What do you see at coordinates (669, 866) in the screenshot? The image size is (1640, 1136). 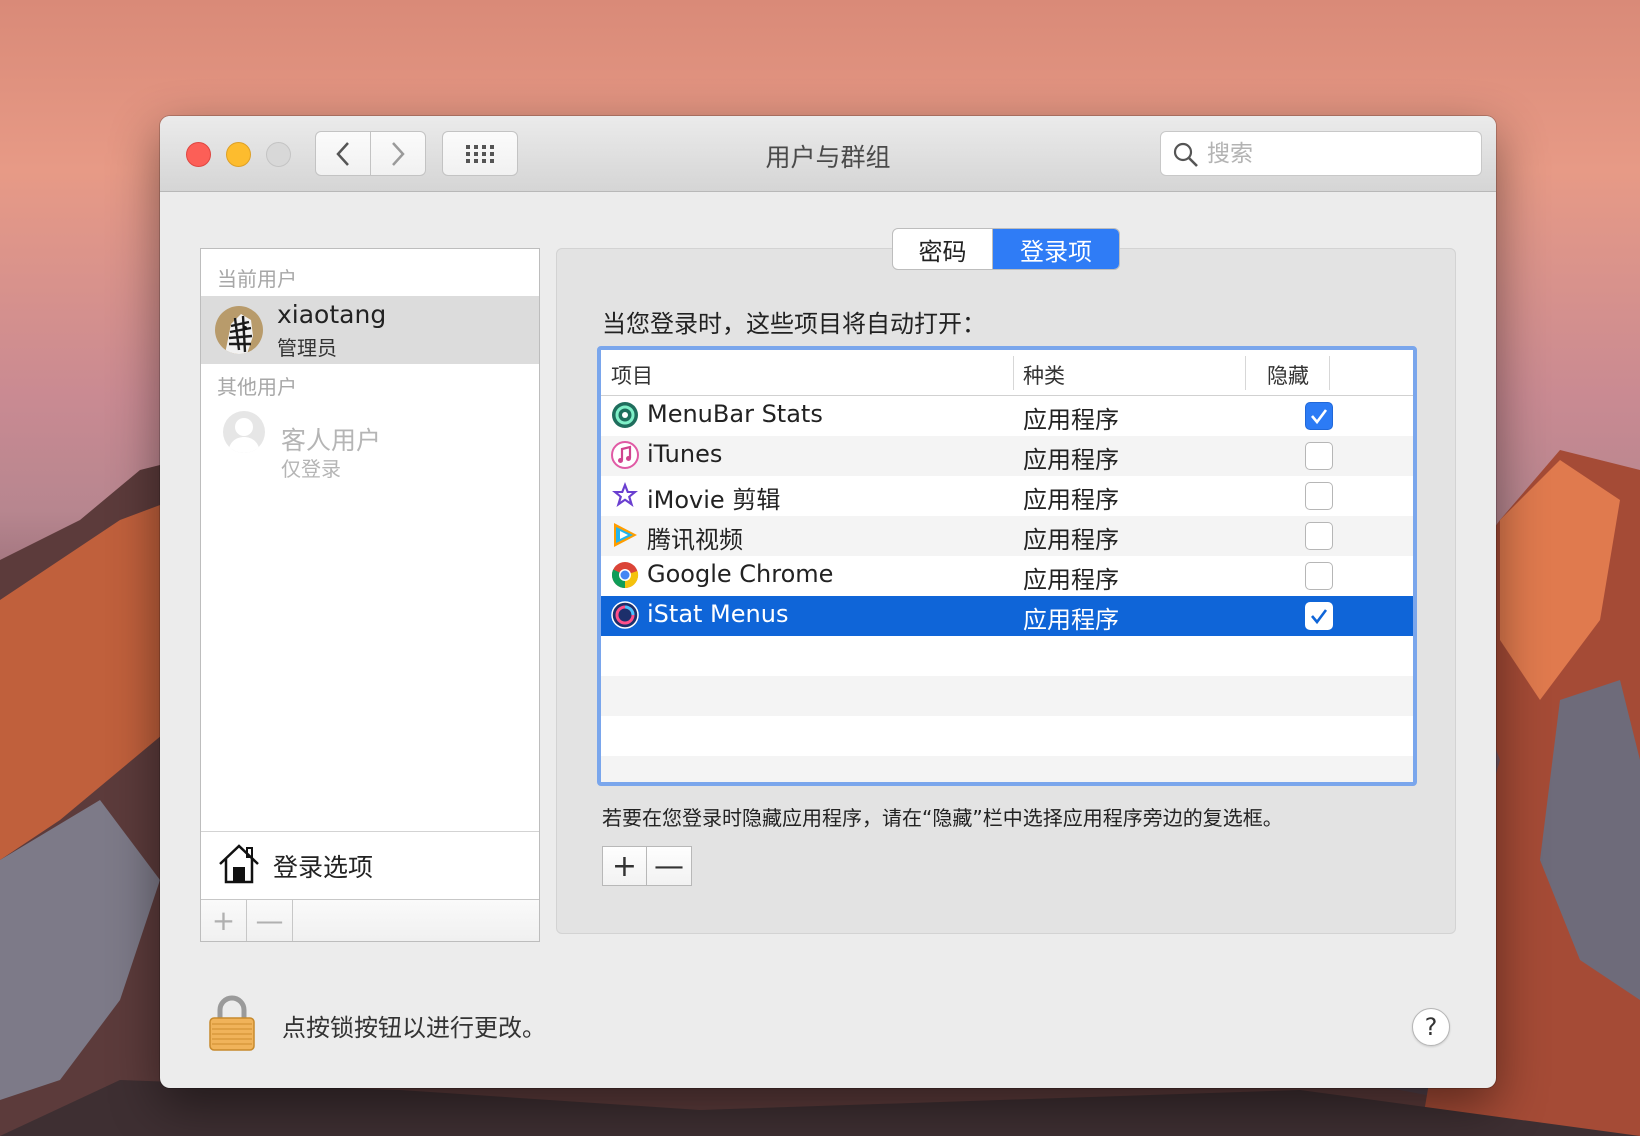 I see `remove-login-item-button: —` at bounding box center [669, 866].